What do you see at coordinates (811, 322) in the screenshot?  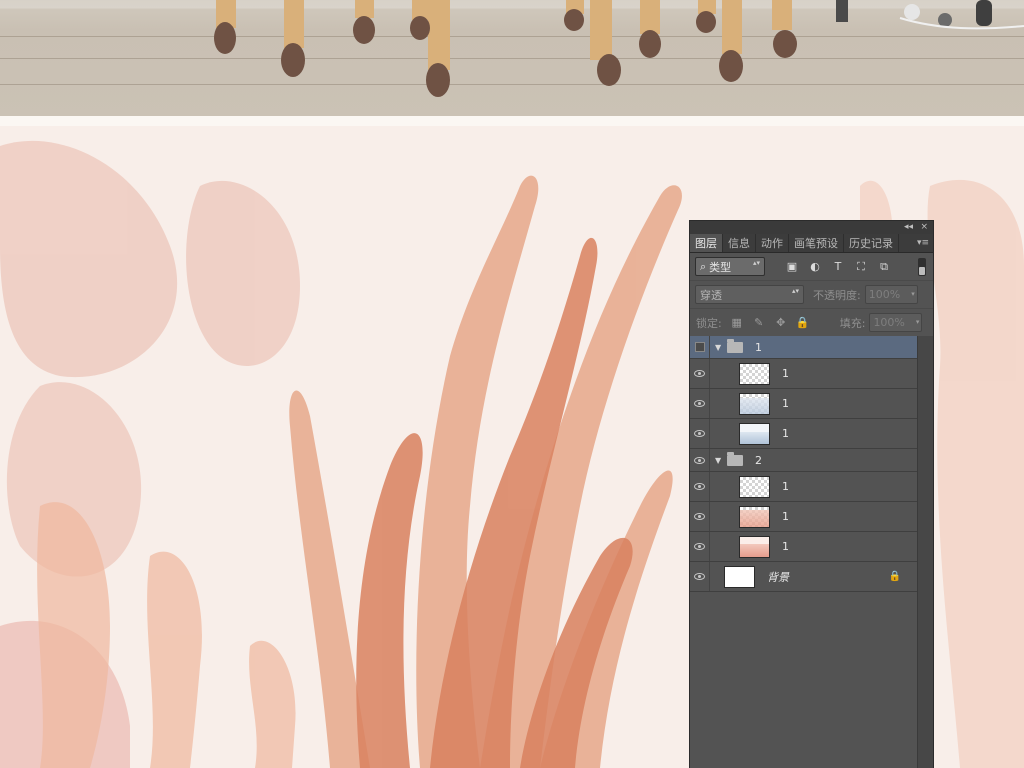 I see `lock-row: 锁定: ▦ ✎ ✥ 🔒 填充: 100% ▾` at bounding box center [811, 322].